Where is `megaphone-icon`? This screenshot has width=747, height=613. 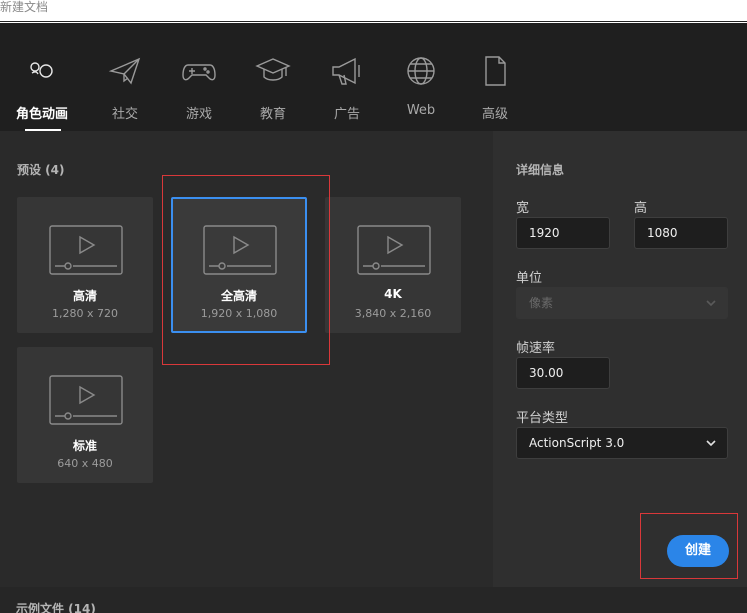 megaphone-icon is located at coordinates (347, 71).